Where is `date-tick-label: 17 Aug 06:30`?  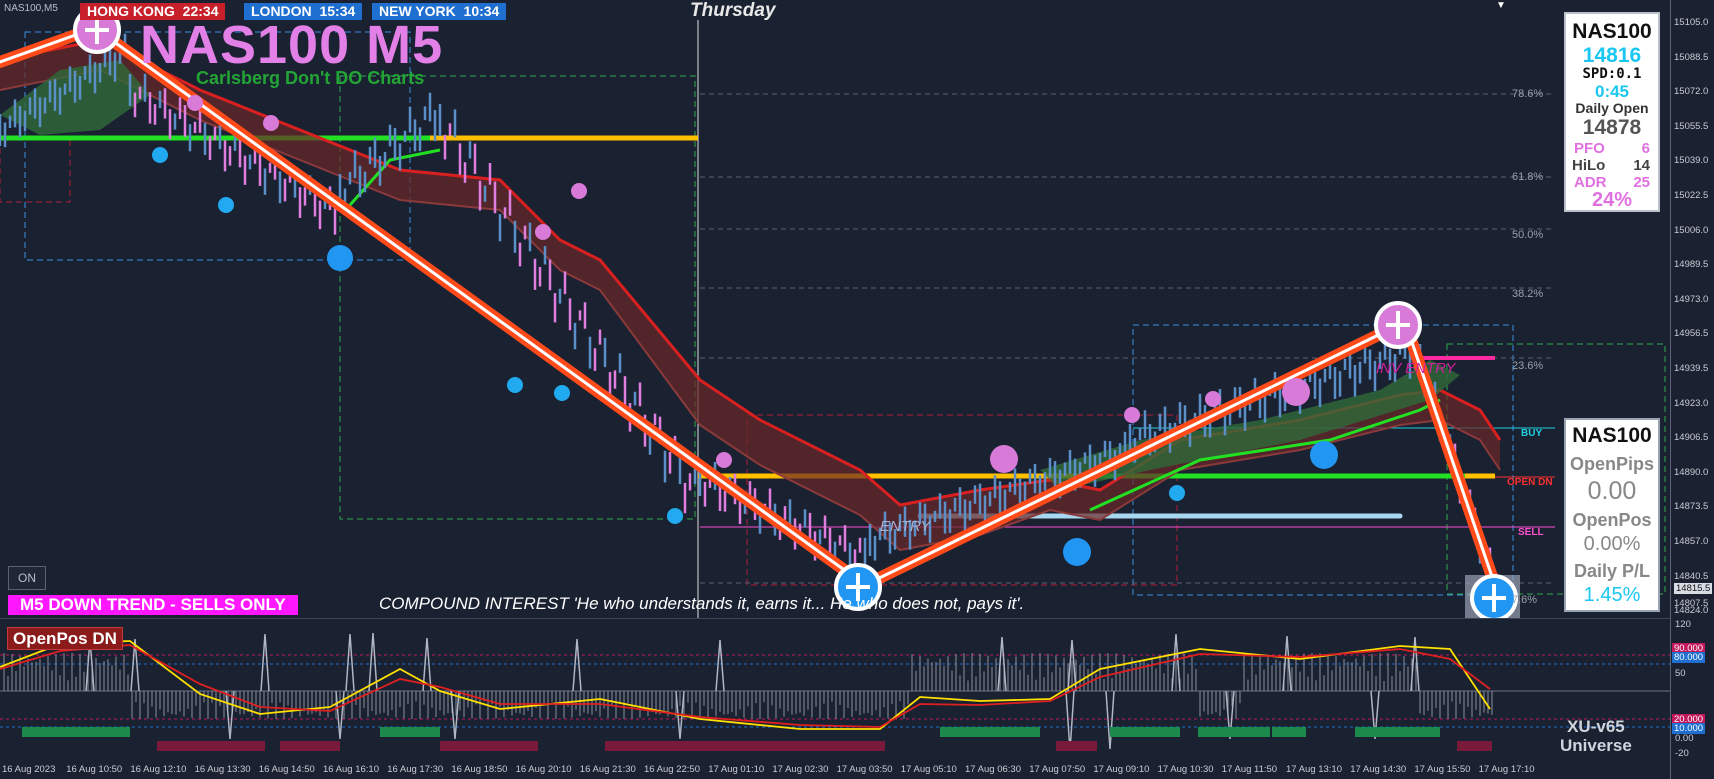
date-tick-label: 17 Aug 06:30 is located at coordinates (993, 769).